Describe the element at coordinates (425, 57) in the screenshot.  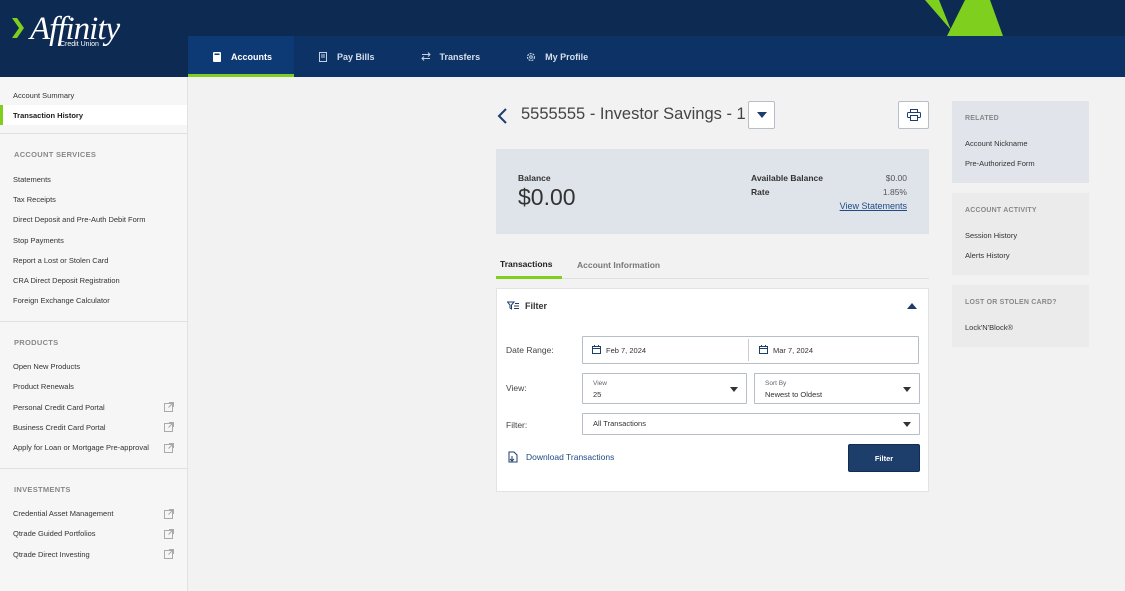
I see `transfer-icon` at that location.